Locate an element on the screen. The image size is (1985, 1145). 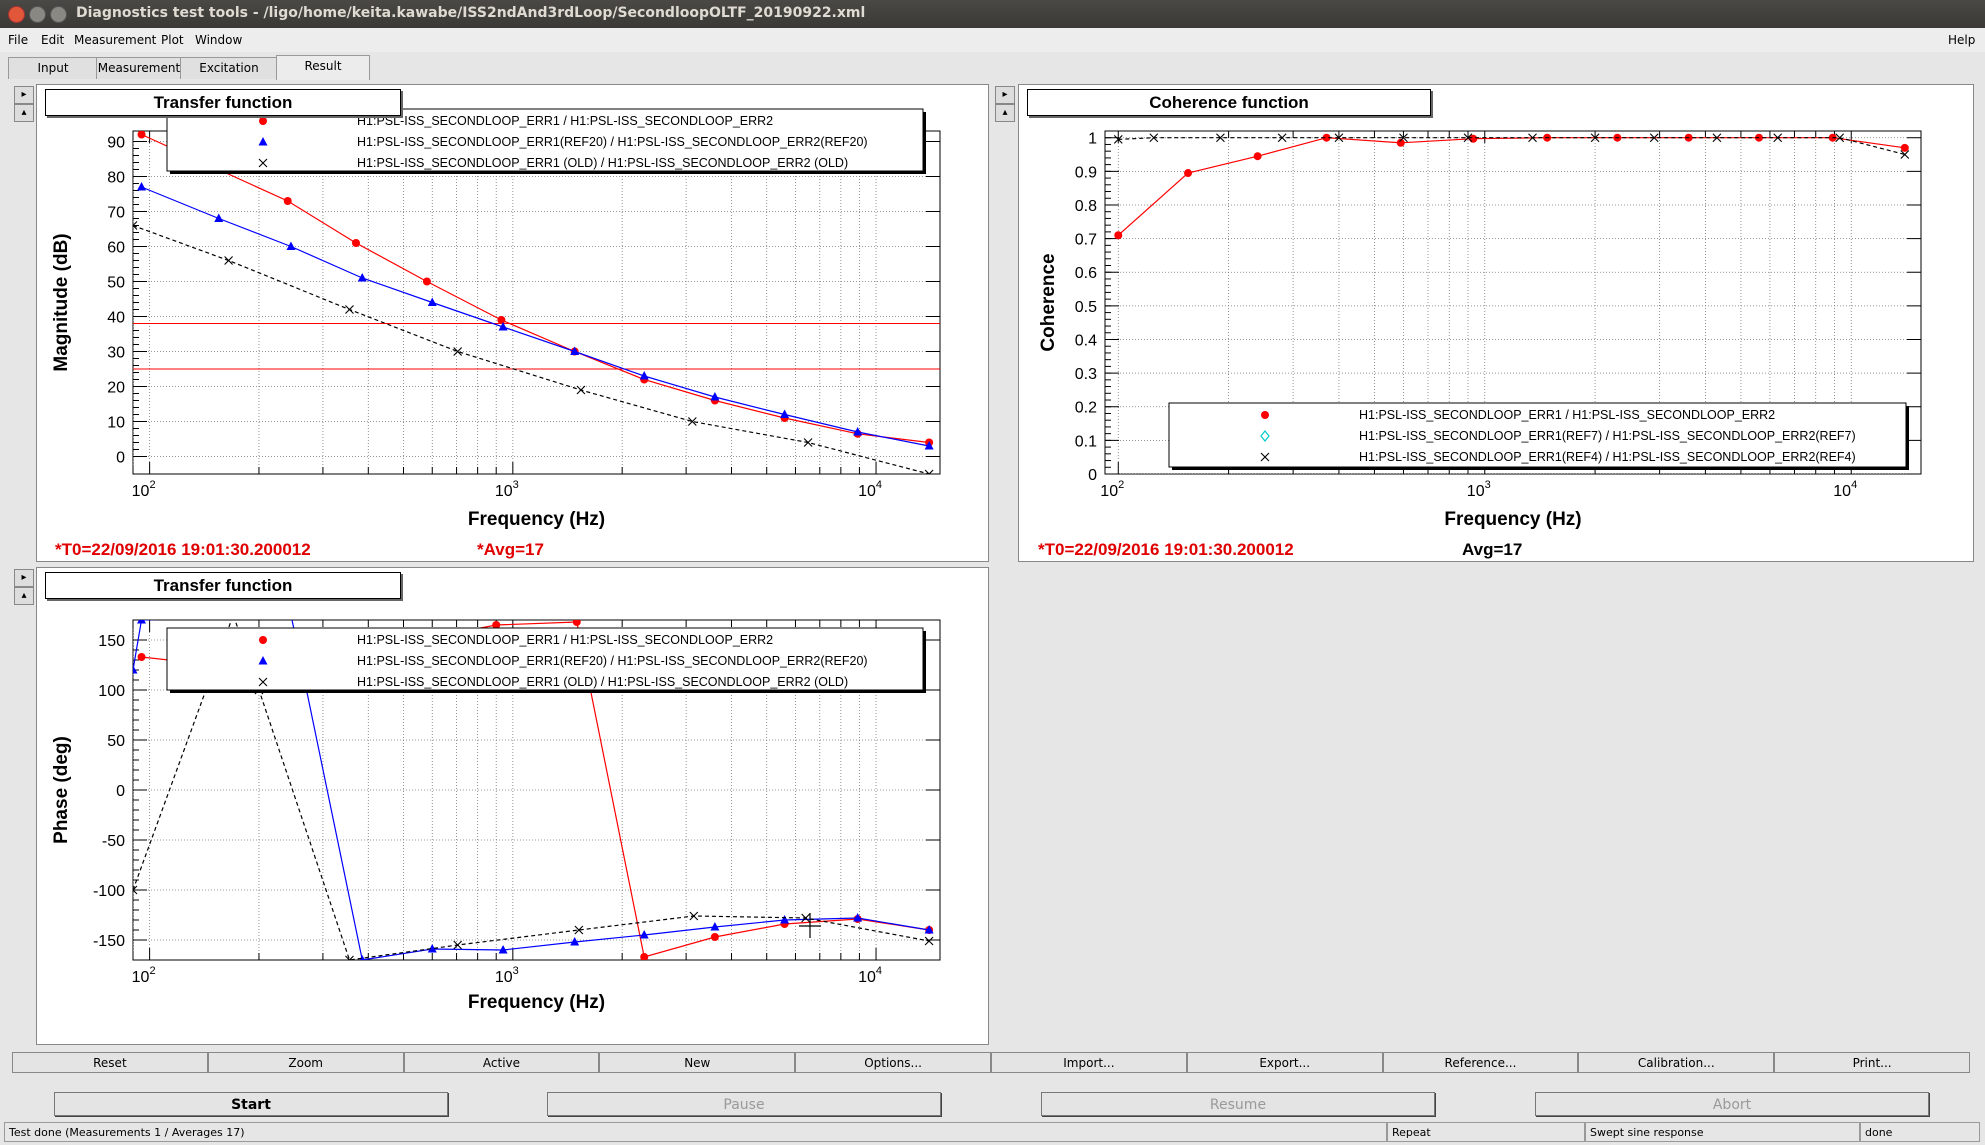
new-button: New is located at coordinates (697, 1062).